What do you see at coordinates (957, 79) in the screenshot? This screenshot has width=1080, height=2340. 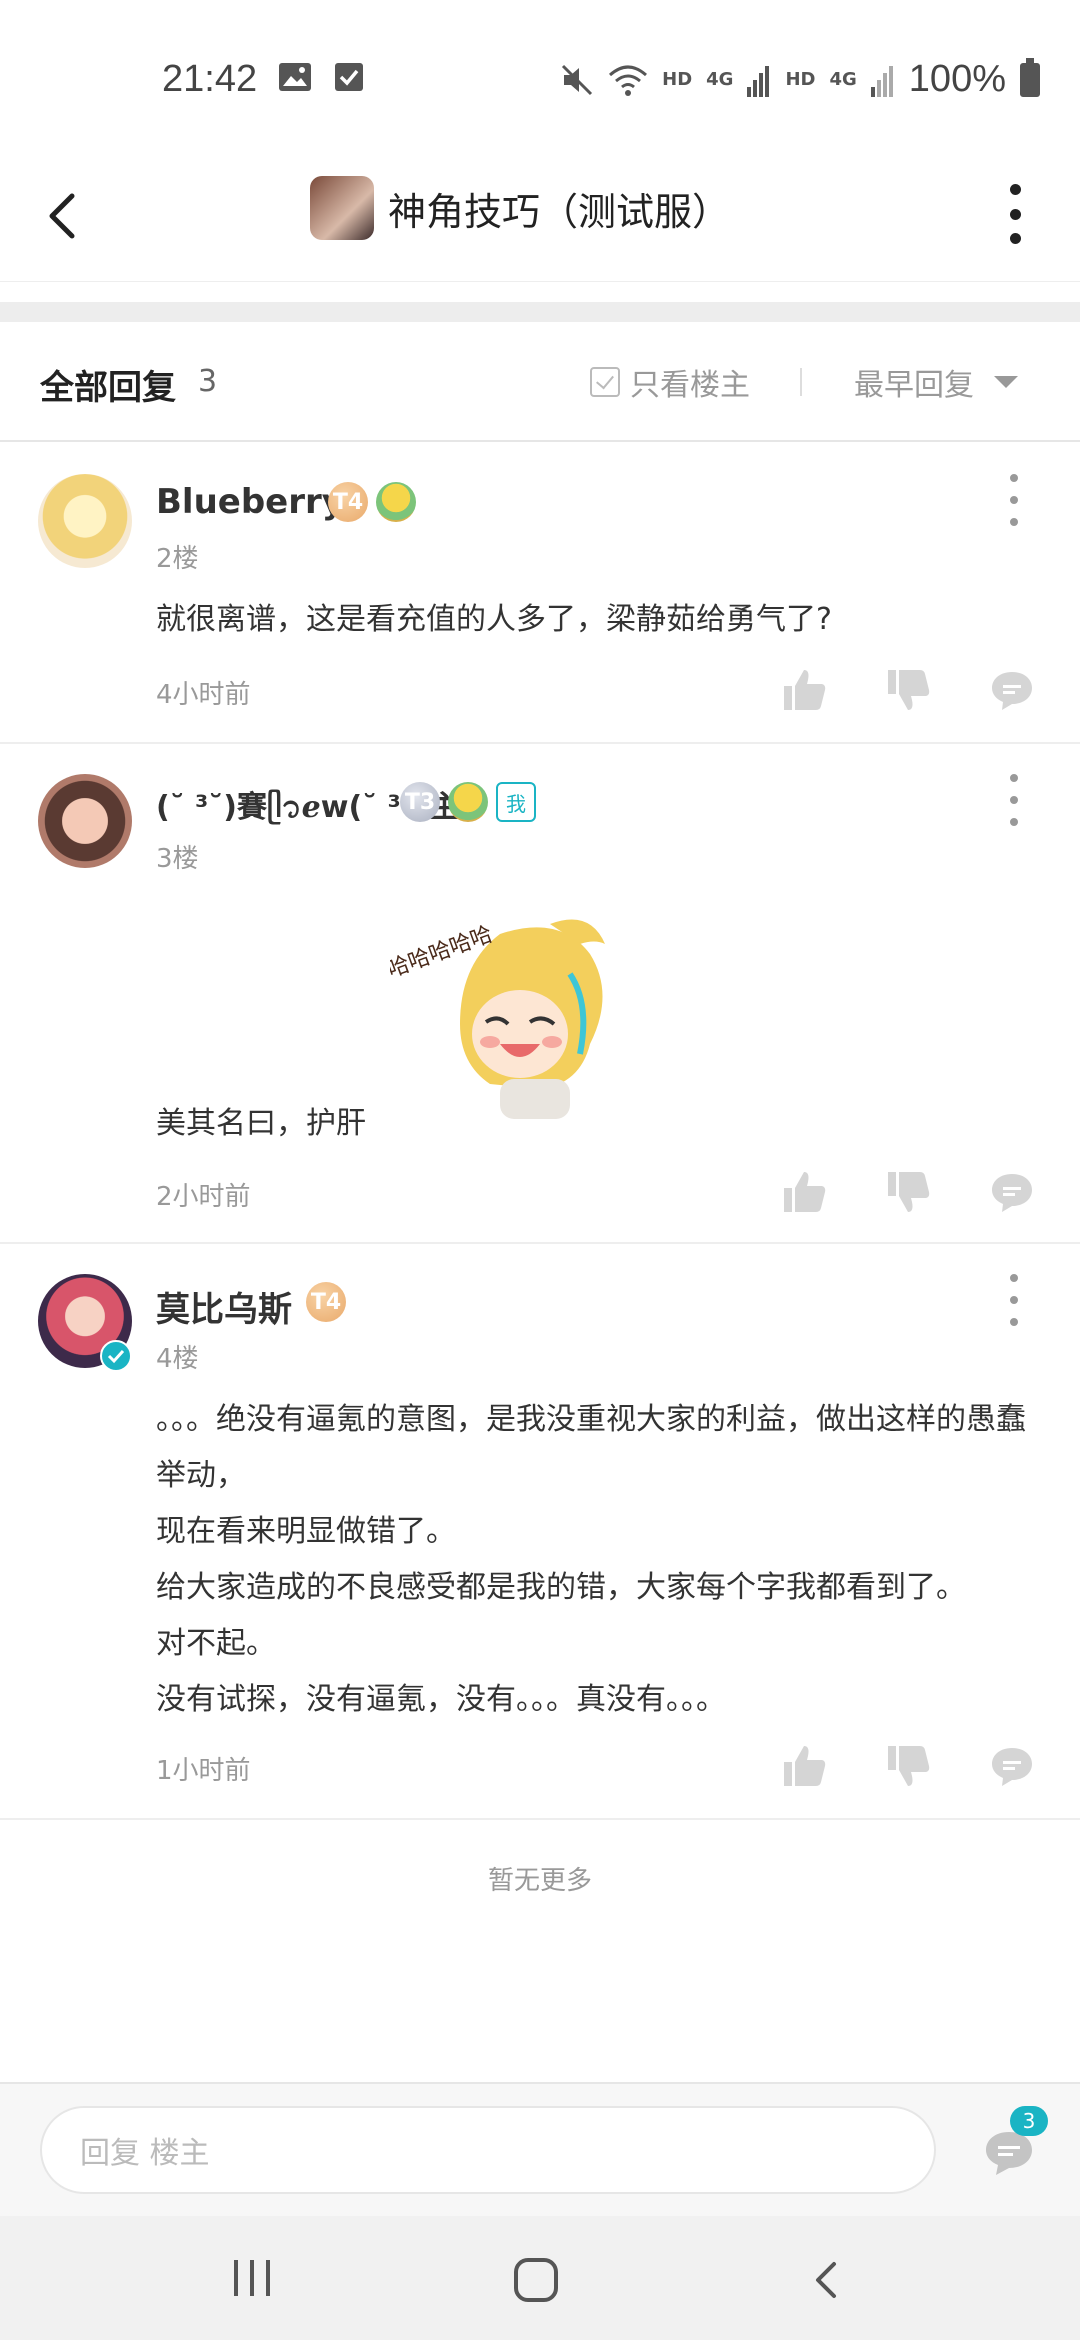 I see `battery-percent: 100%` at bounding box center [957, 79].